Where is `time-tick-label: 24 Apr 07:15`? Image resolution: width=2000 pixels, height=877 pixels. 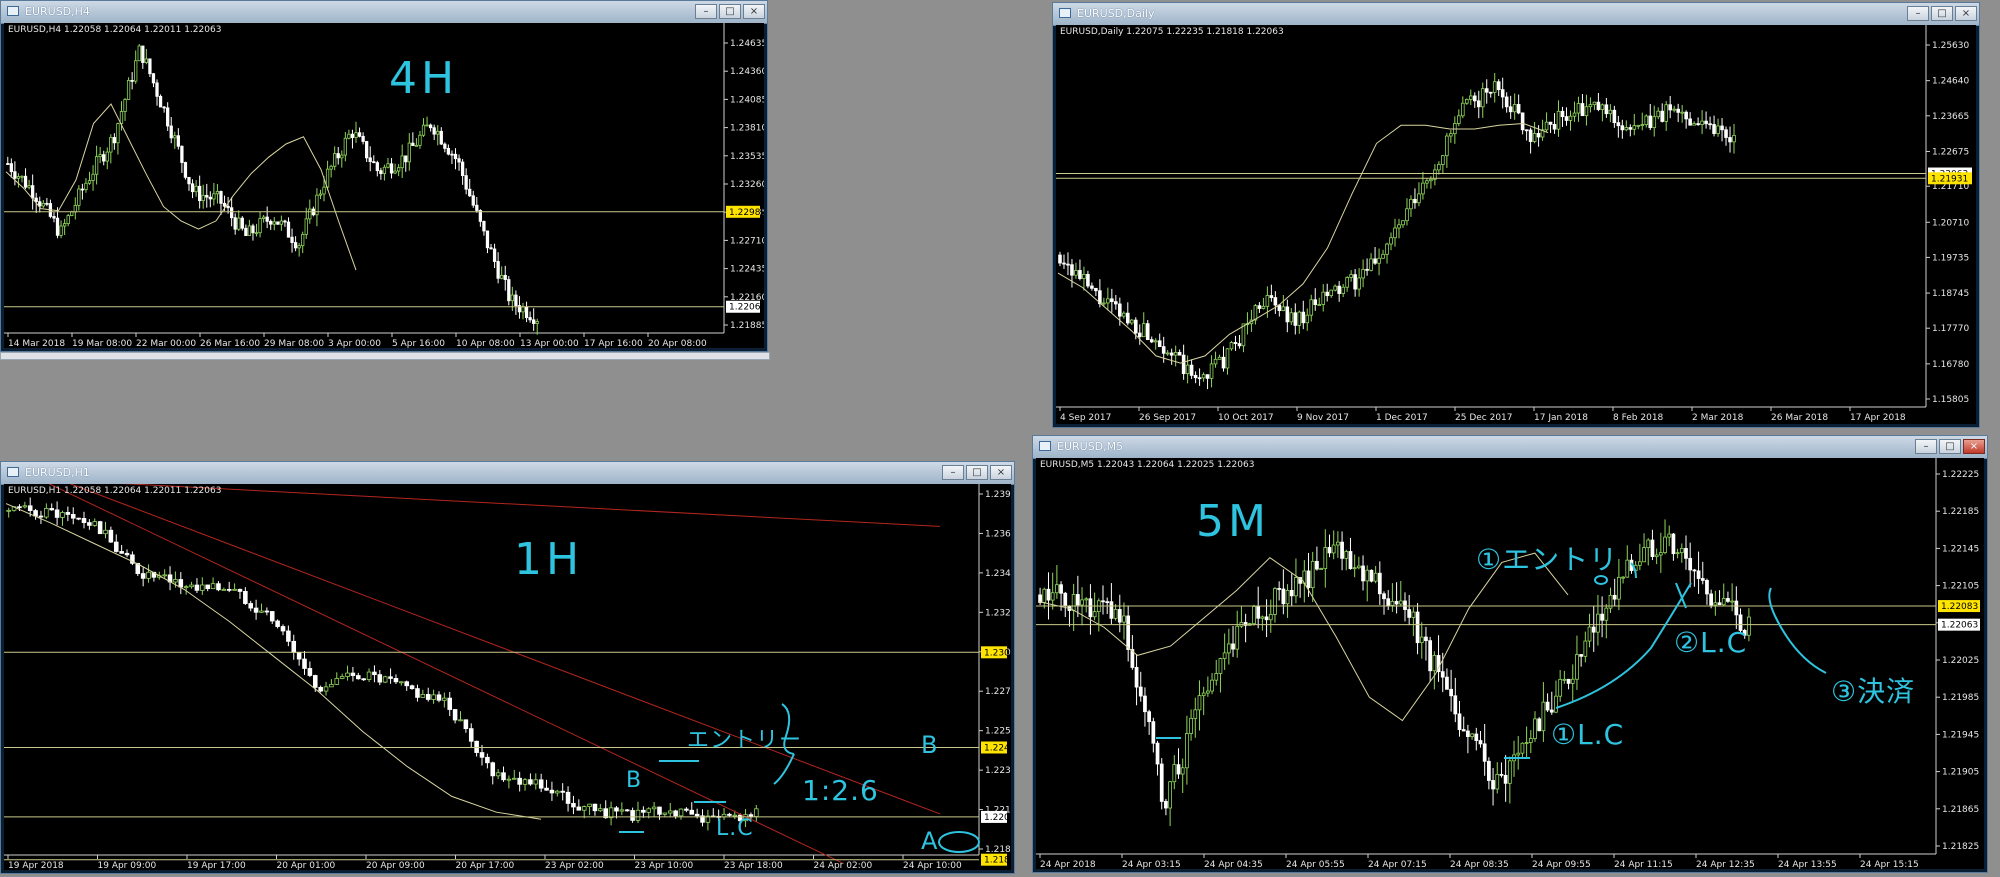 time-tick-label: 24 Apr 07:15 is located at coordinates (1397, 864).